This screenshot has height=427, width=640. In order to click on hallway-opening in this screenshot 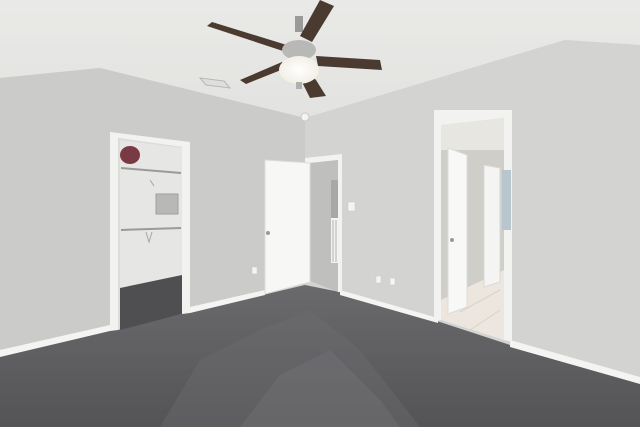, I will do `click(323, 223)`.